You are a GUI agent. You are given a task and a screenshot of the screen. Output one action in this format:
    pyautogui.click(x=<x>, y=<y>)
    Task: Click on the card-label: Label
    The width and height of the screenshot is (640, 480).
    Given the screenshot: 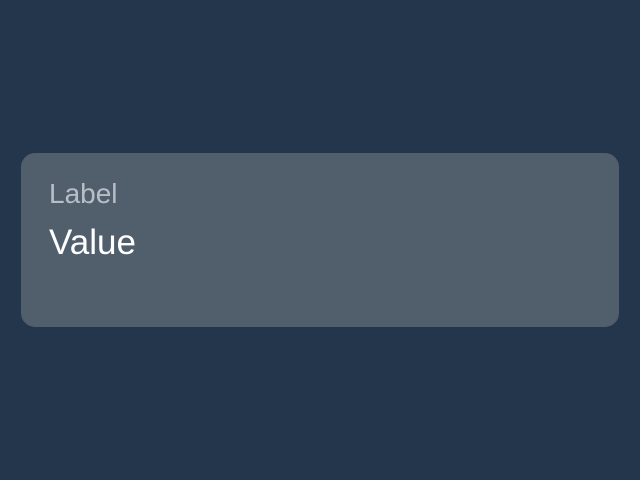 What is the action you would take?
    pyautogui.click(x=83, y=193)
    